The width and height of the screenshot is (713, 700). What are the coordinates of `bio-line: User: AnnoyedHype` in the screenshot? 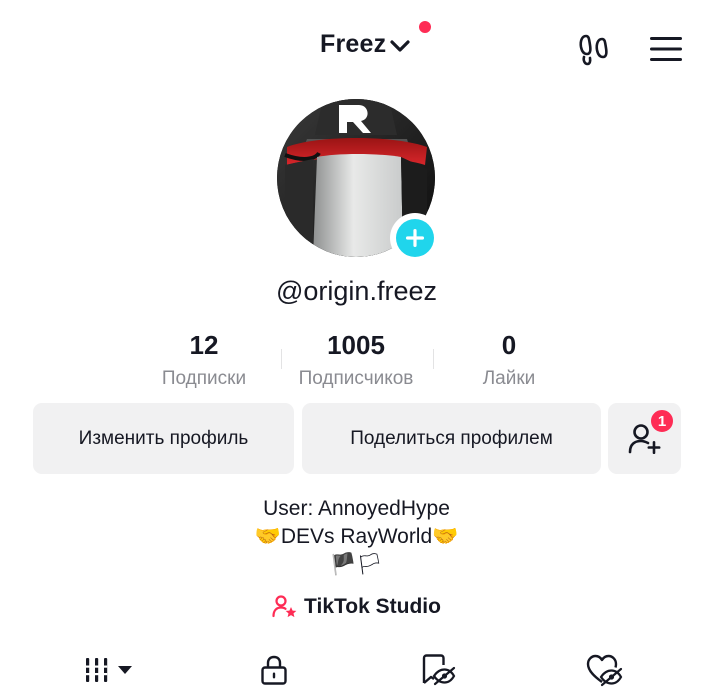 It's located at (356, 508).